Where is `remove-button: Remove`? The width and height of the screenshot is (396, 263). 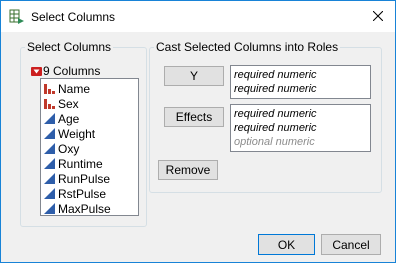 remove-button: Remove is located at coordinates (188, 170).